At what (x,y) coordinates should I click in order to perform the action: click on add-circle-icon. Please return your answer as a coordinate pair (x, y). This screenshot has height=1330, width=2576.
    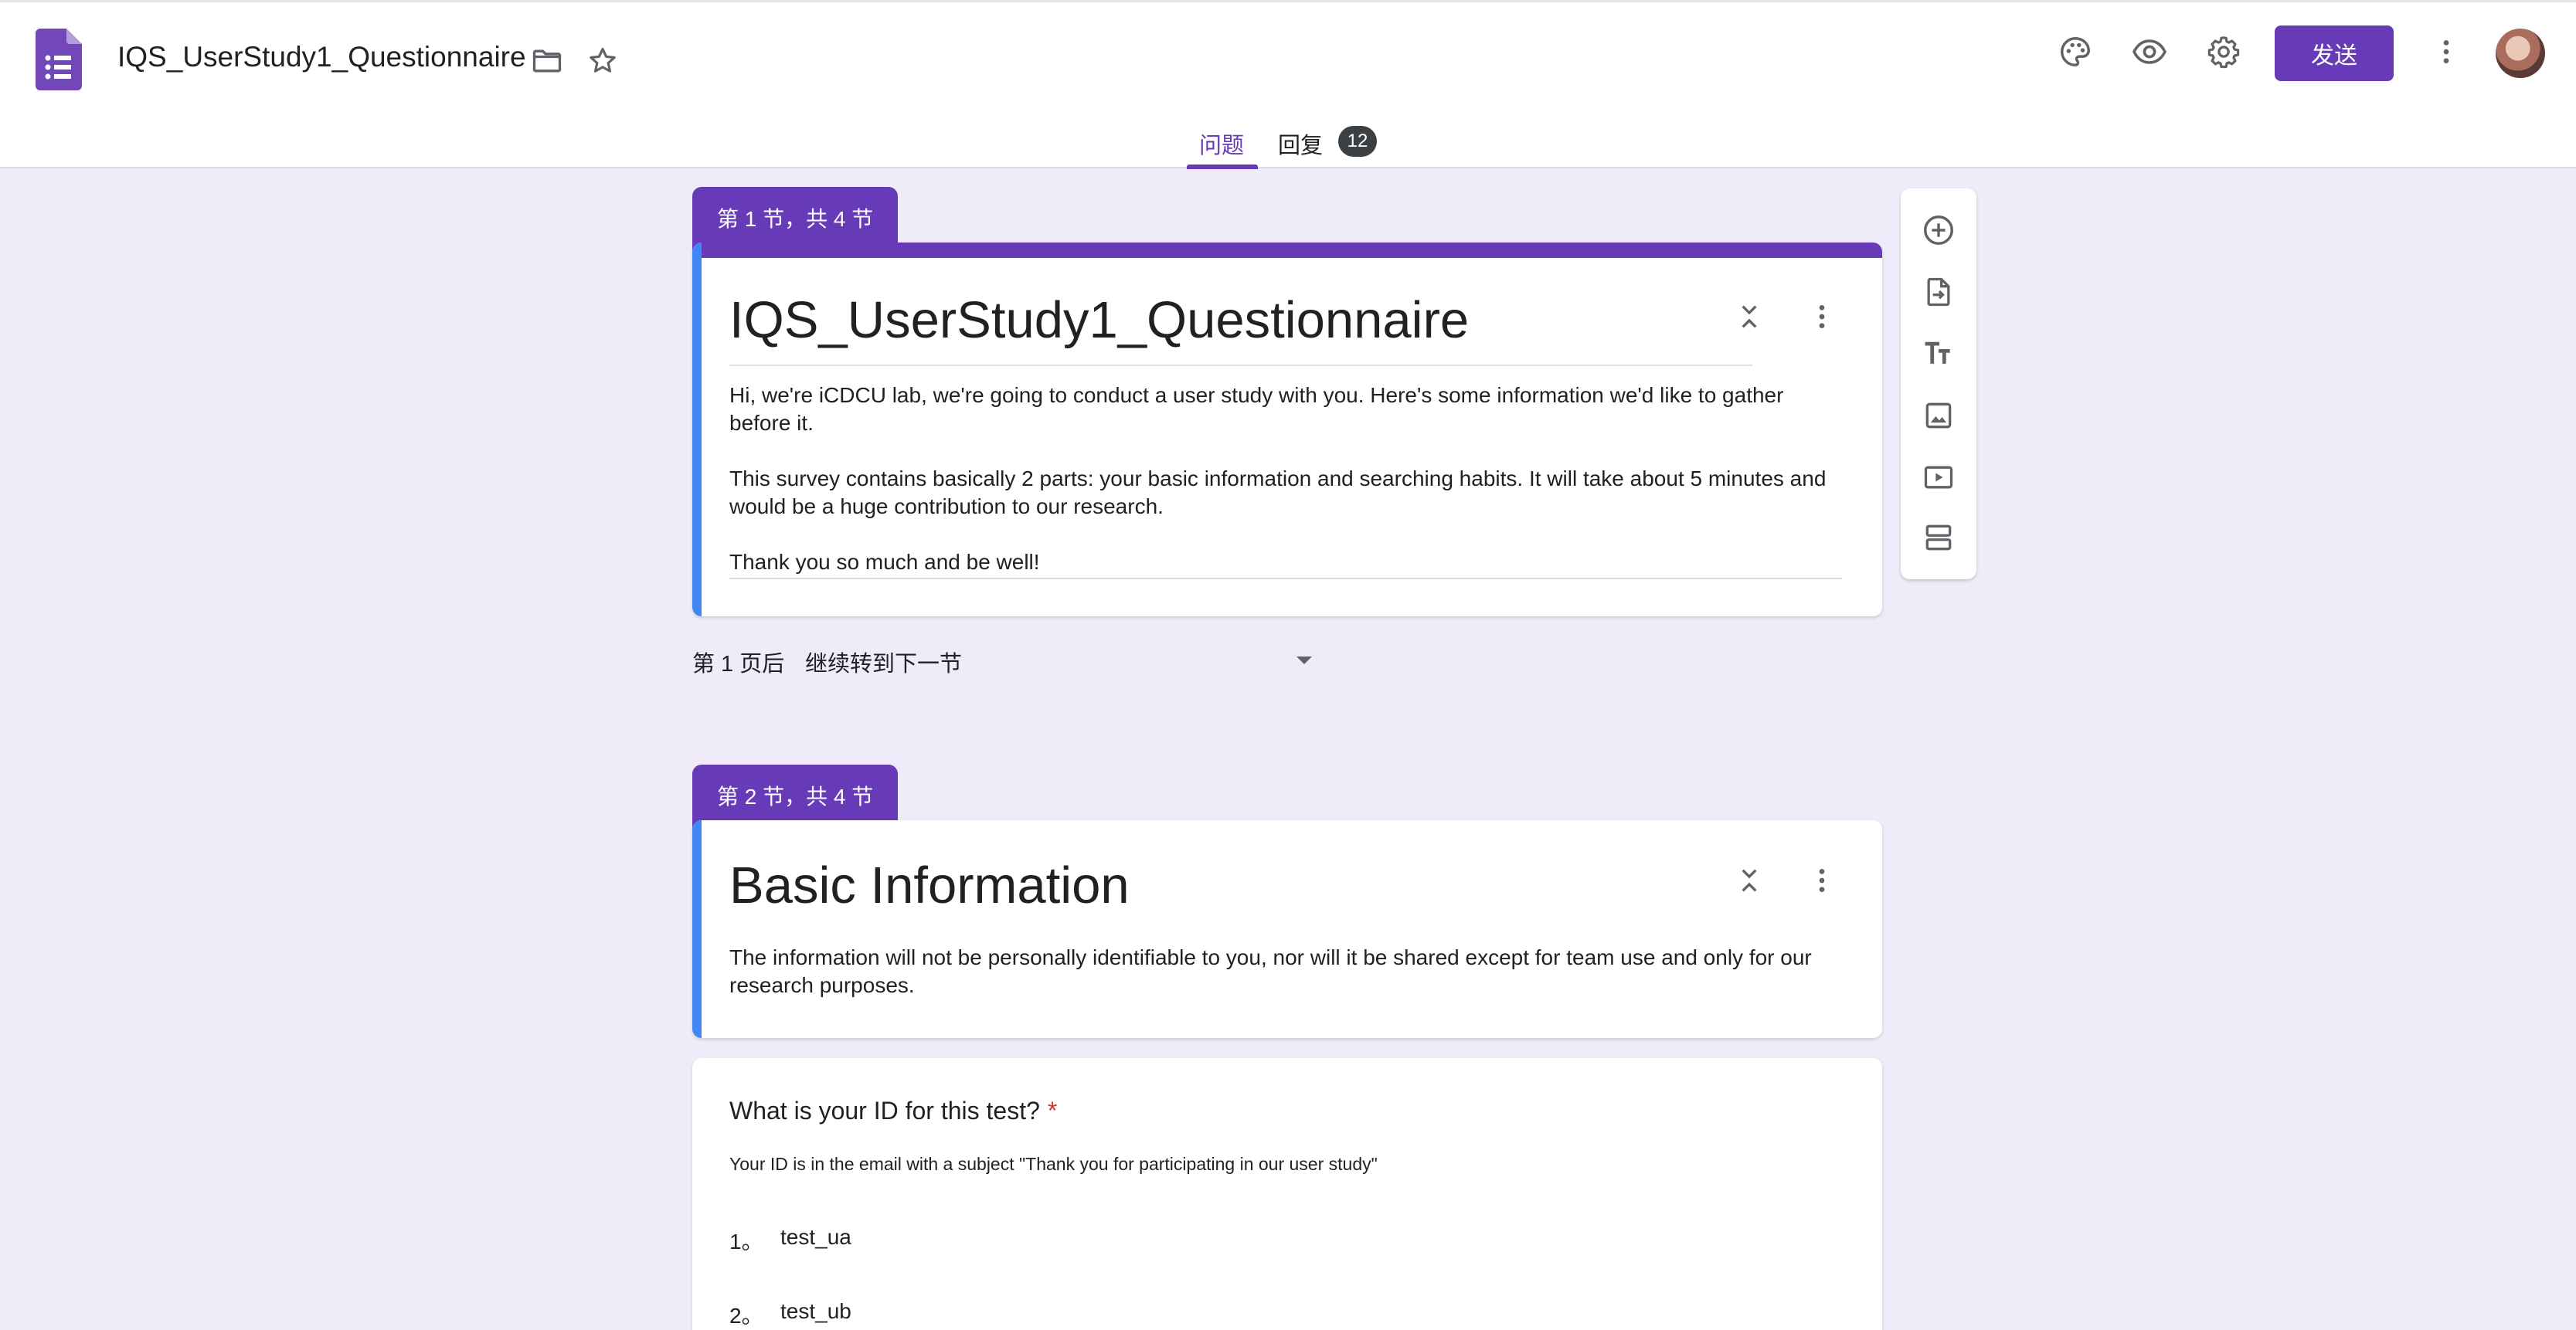
    Looking at the image, I should click on (1938, 230).